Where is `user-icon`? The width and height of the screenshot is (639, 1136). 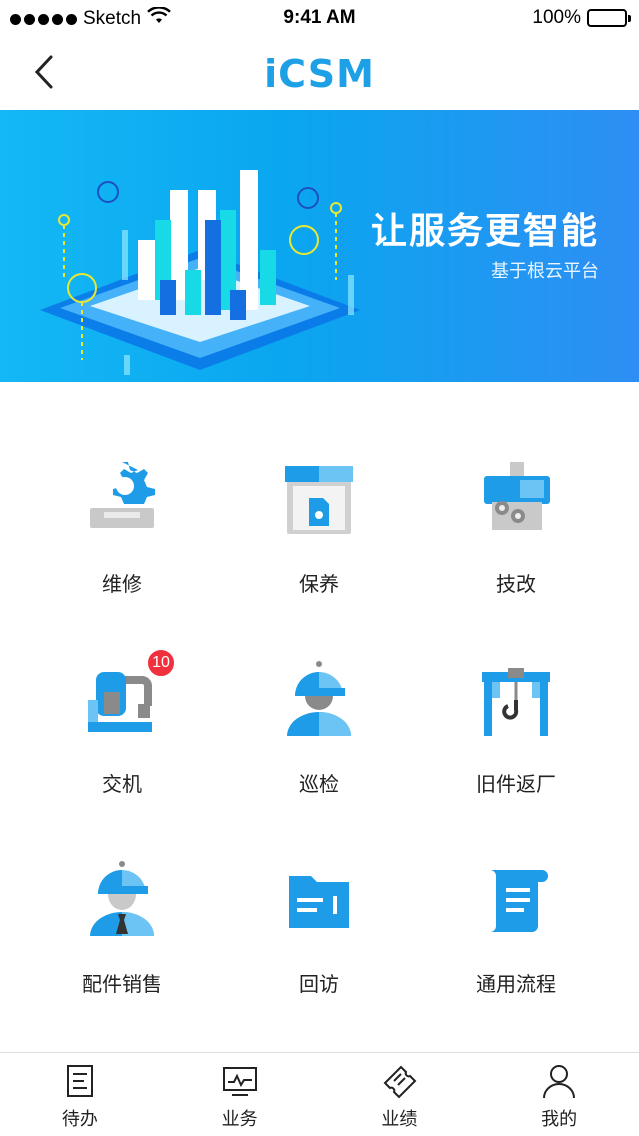 user-icon is located at coordinates (559, 1082).